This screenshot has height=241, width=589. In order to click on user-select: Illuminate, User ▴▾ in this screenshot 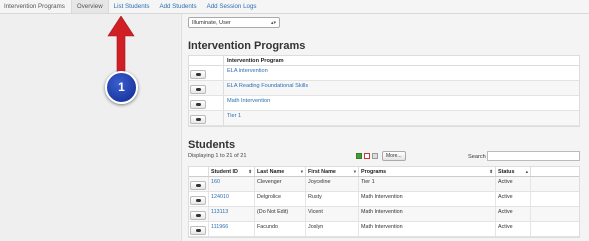, I will do `click(234, 22)`.